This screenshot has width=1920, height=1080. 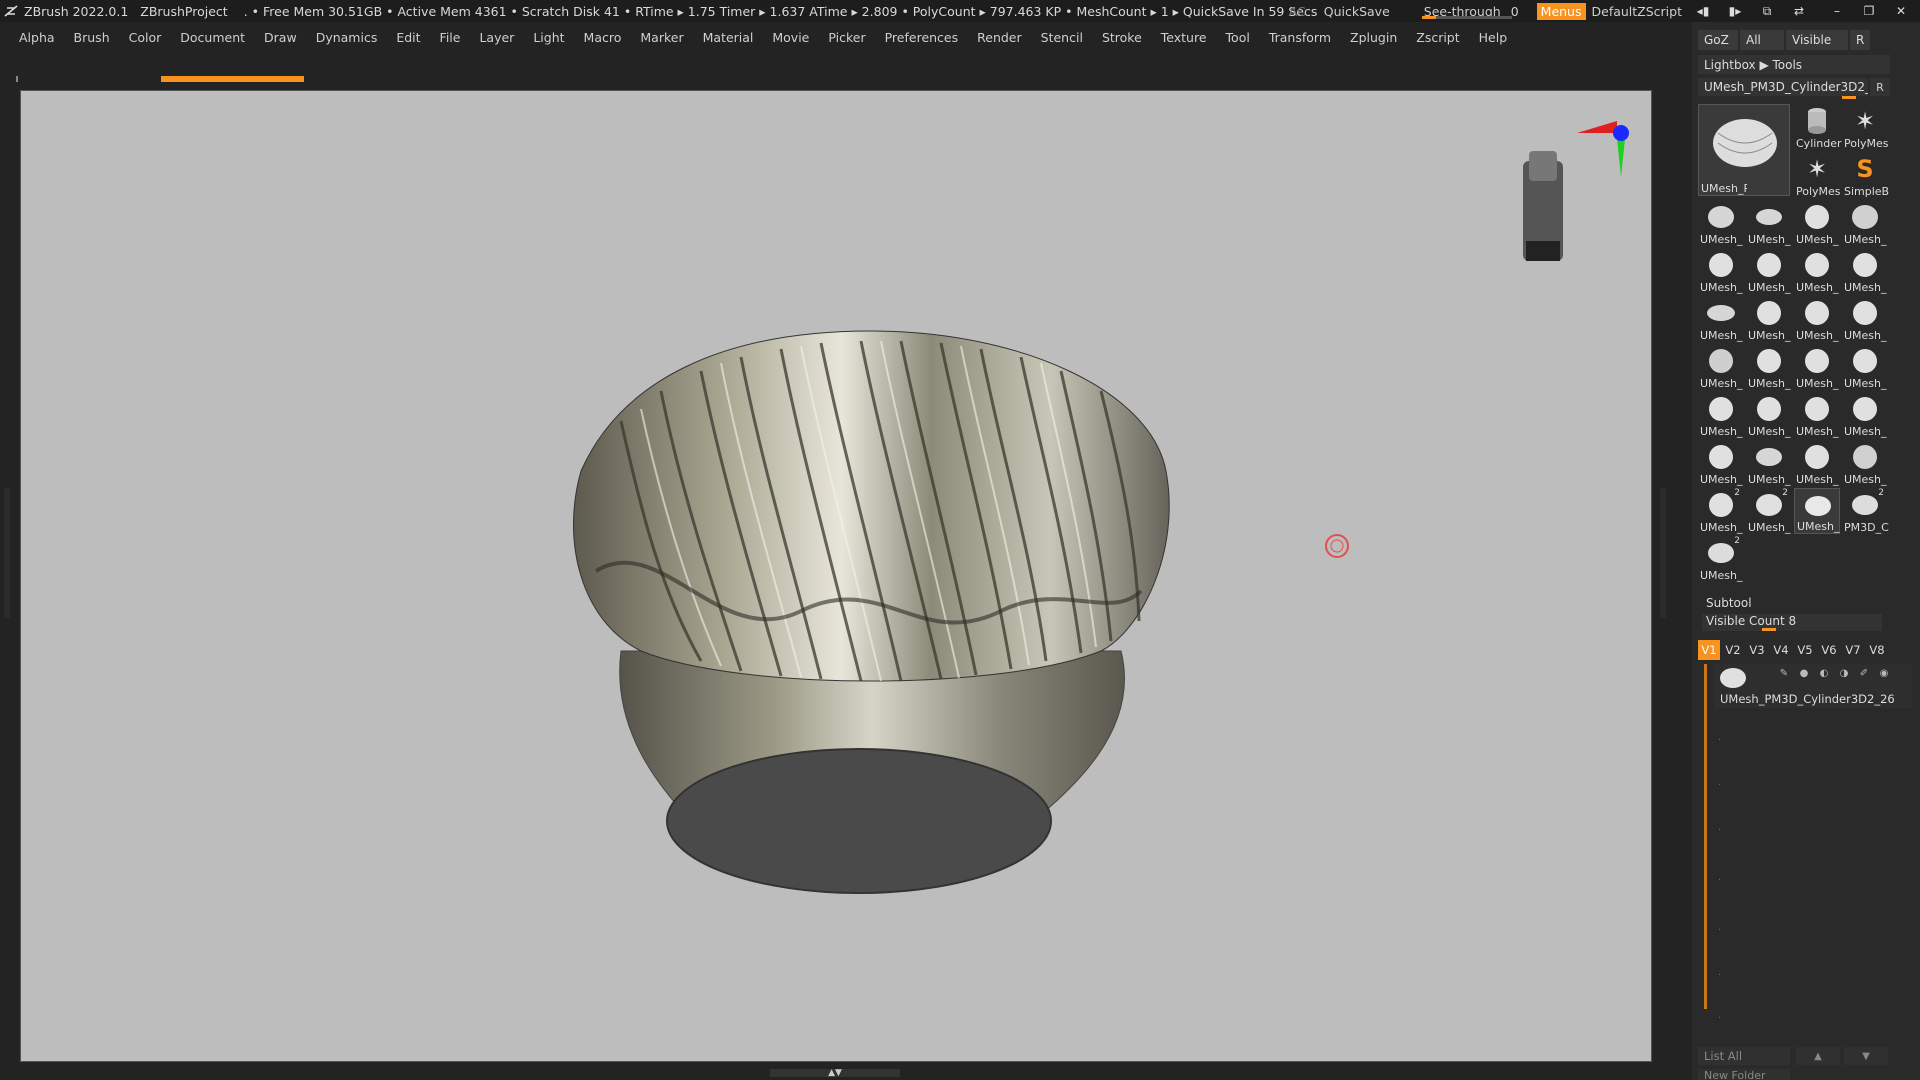 I want to click on menu-layer: Layer, so click(x=496, y=37).